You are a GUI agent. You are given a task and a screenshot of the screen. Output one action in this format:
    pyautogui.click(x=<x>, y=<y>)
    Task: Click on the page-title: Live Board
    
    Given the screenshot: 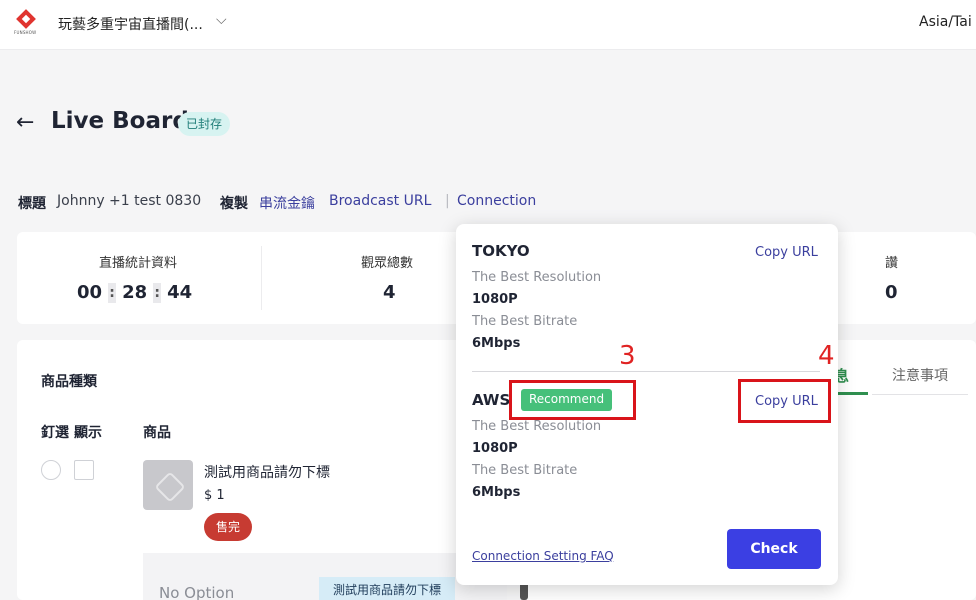 What is the action you would take?
    pyautogui.click(x=120, y=121)
    